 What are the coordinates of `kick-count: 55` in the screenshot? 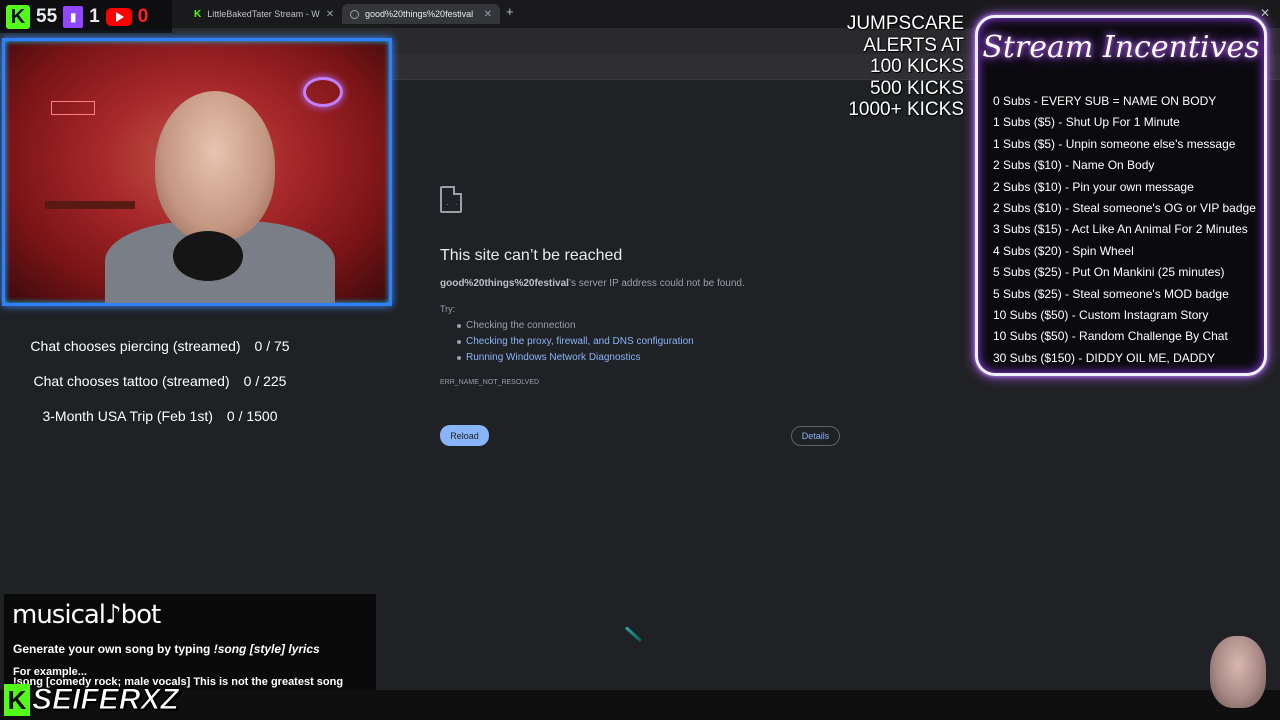 It's located at (47, 16).